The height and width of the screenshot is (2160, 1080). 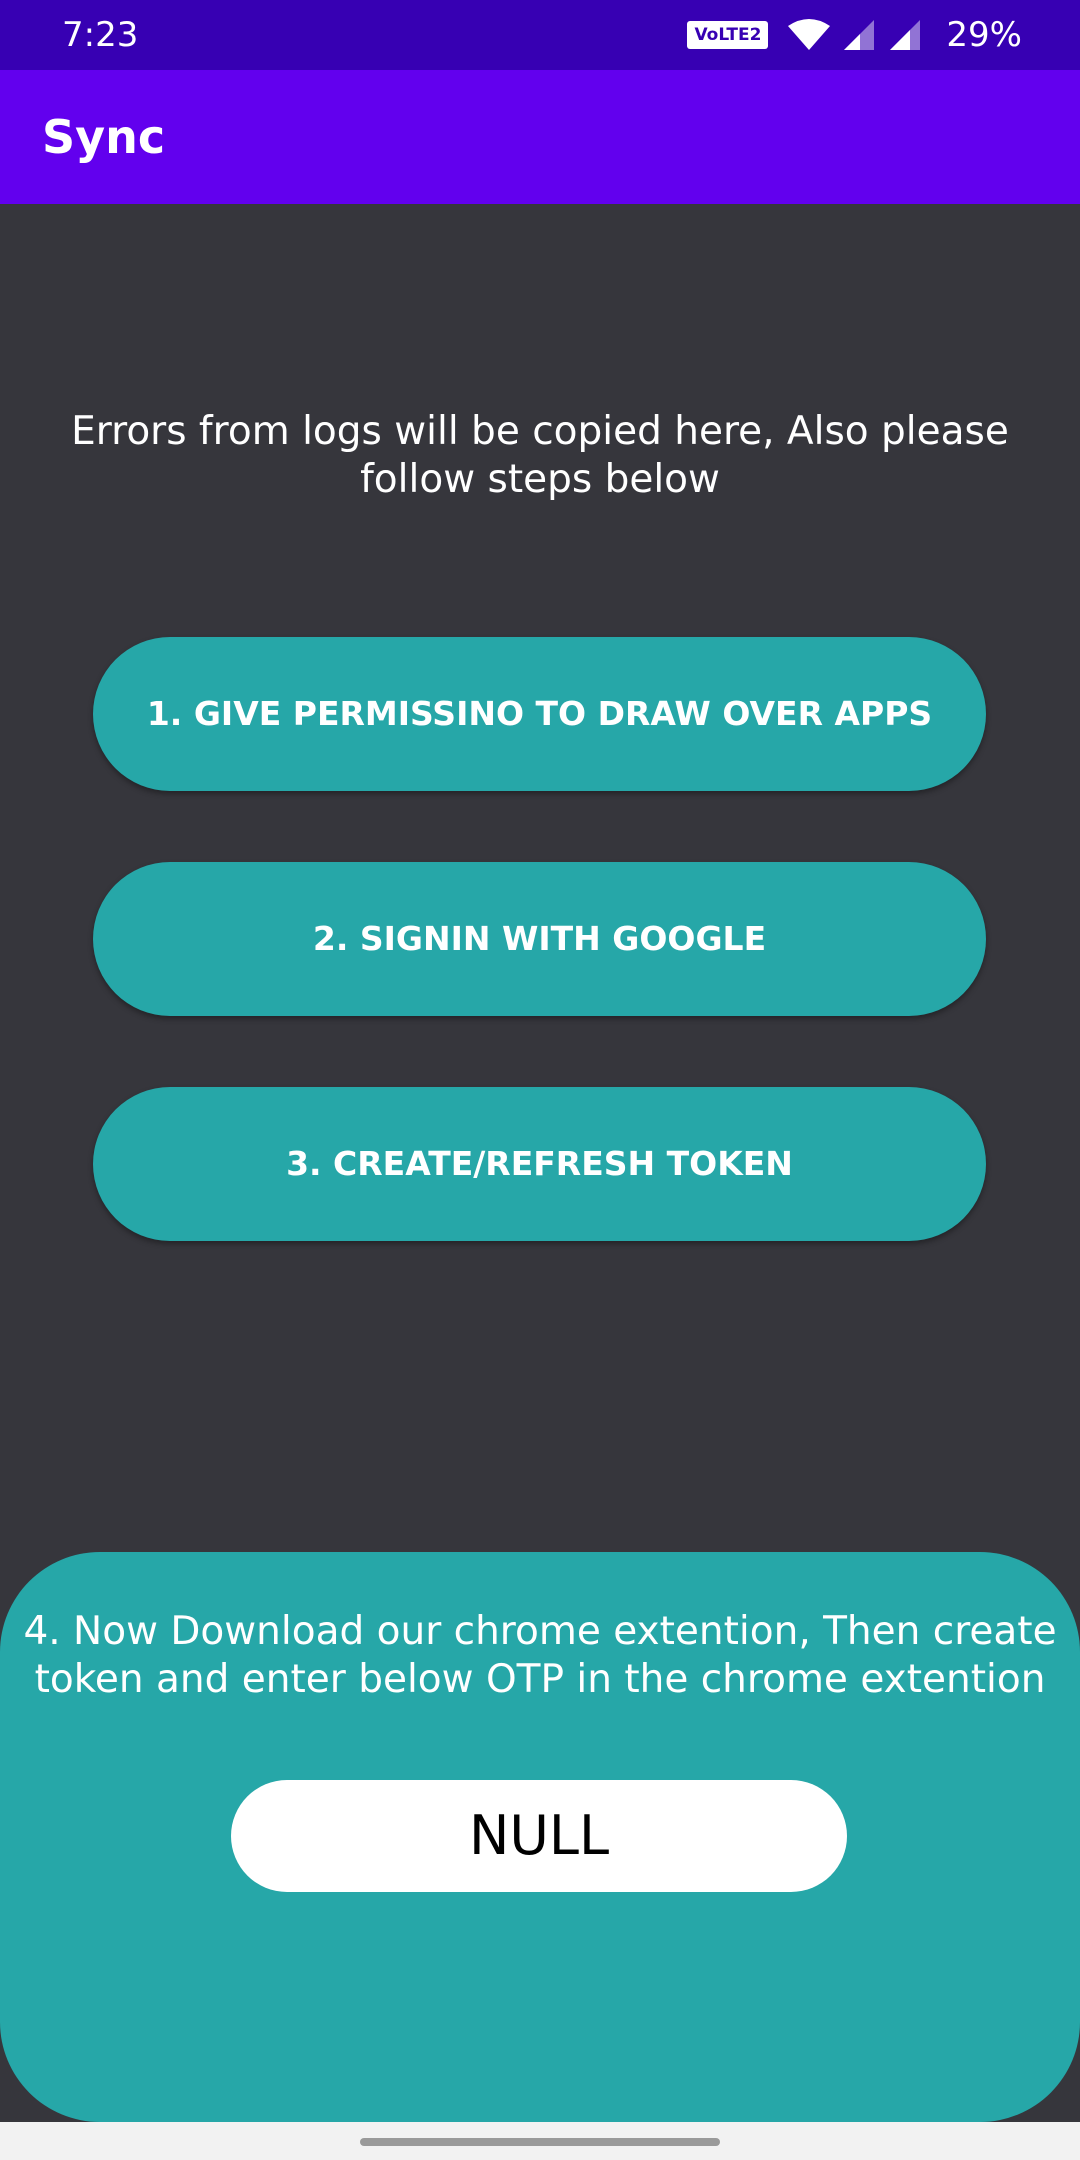 What do you see at coordinates (540, 35) in the screenshot?
I see `status-bar: 7:23 VoLTE2 29%` at bounding box center [540, 35].